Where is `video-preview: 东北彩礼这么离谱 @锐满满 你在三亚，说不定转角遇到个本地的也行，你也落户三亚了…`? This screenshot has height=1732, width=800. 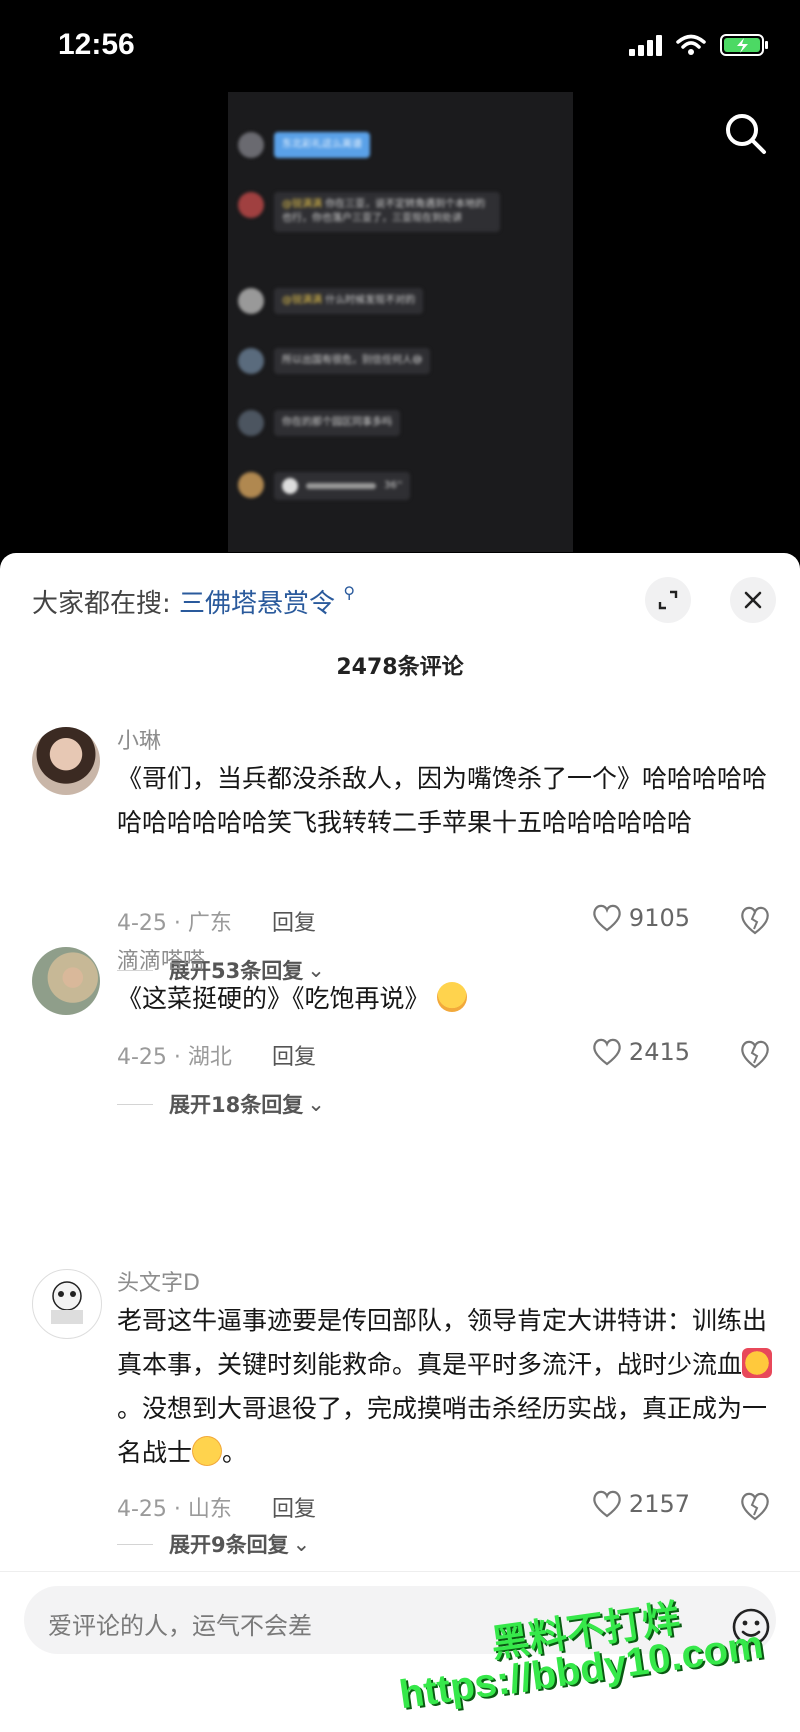 video-preview: 东北彩礼这么离谱 @锐满满 你在三亚，说不定转角遇到个本地的也行，你也落户三亚了… is located at coordinates (400, 322).